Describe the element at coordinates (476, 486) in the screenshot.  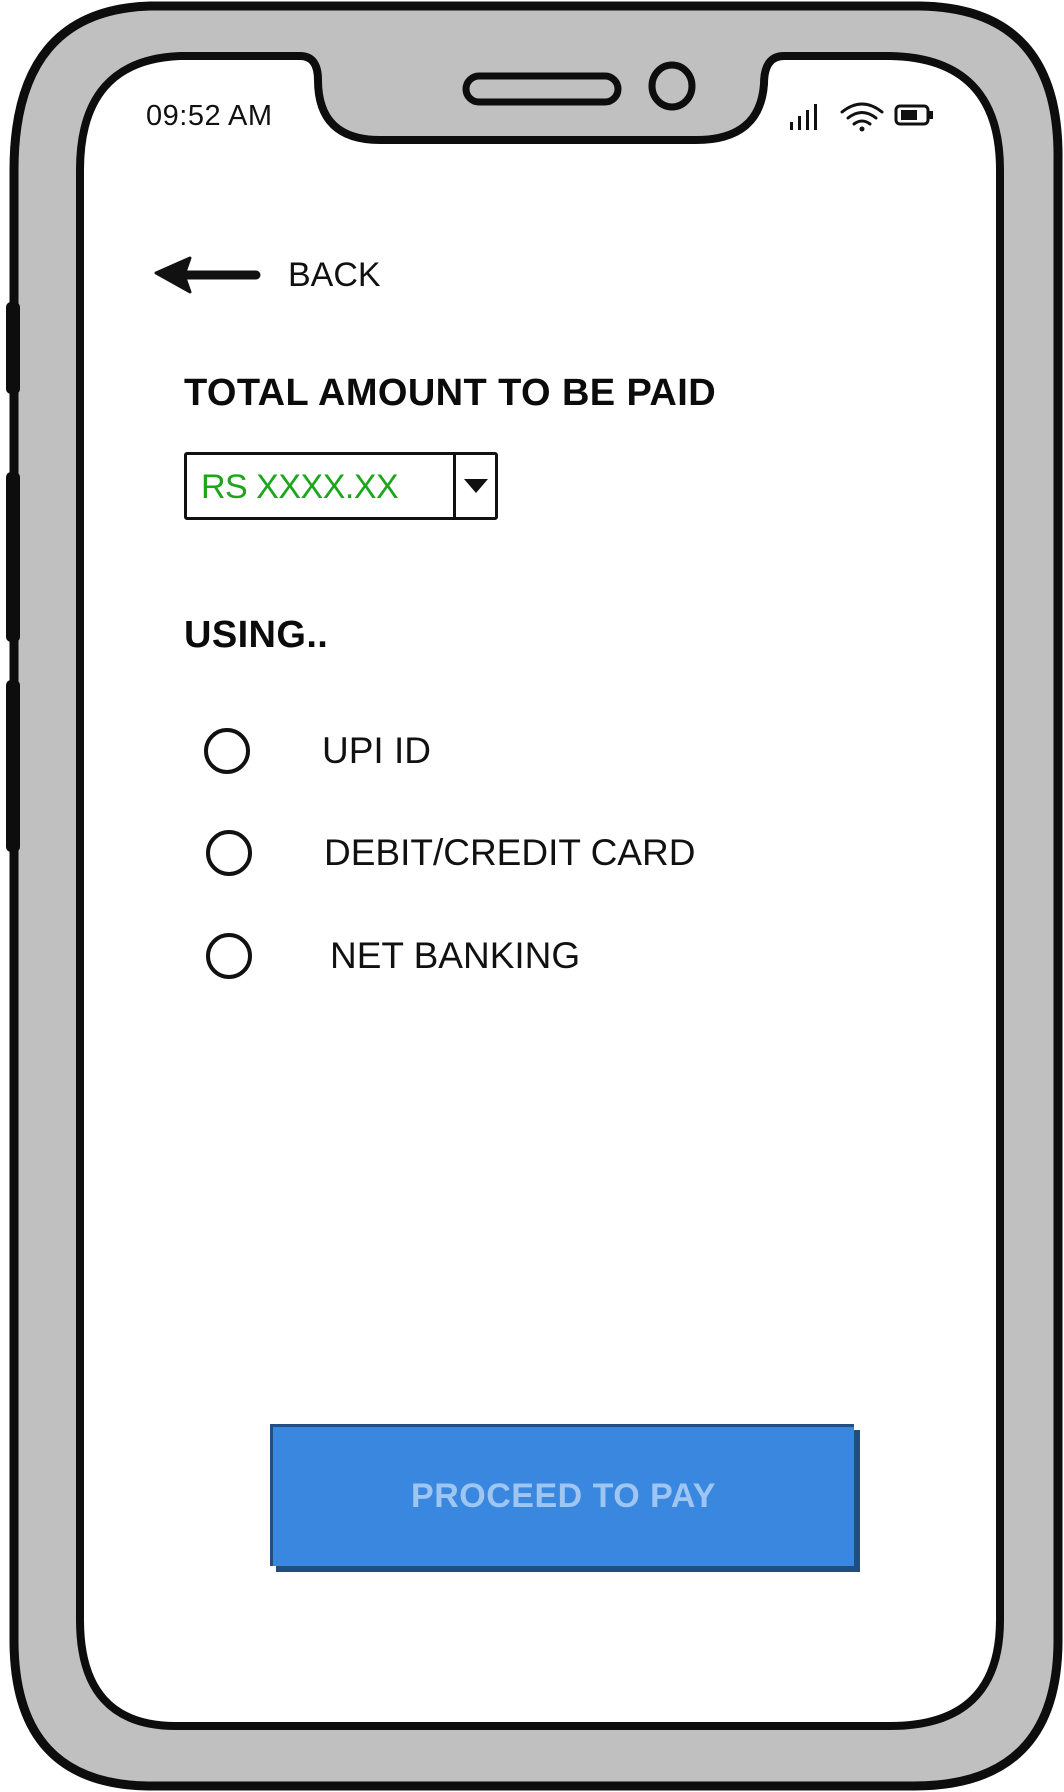
I see `chevron-down-icon` at that location.